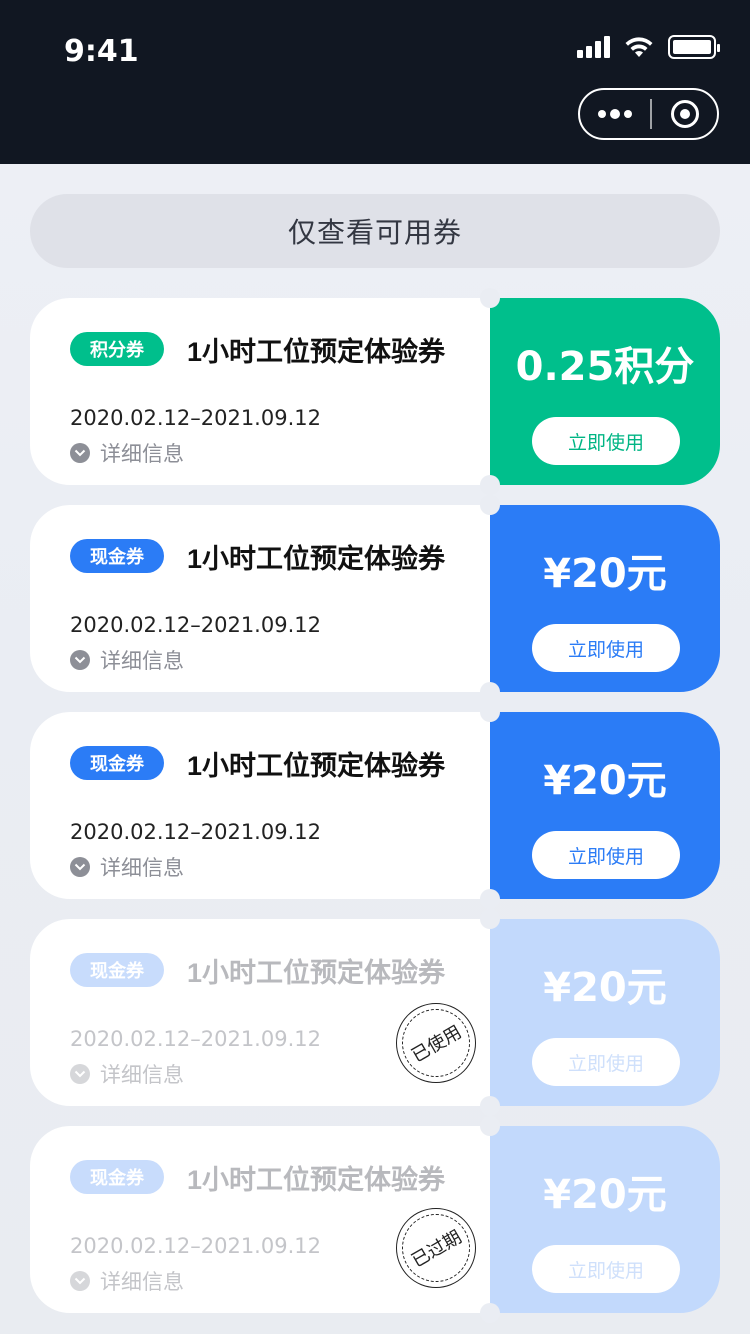 The height and width of the screenshot is (1334, 750). I want to click on target-close-icon, so click(684, 114).